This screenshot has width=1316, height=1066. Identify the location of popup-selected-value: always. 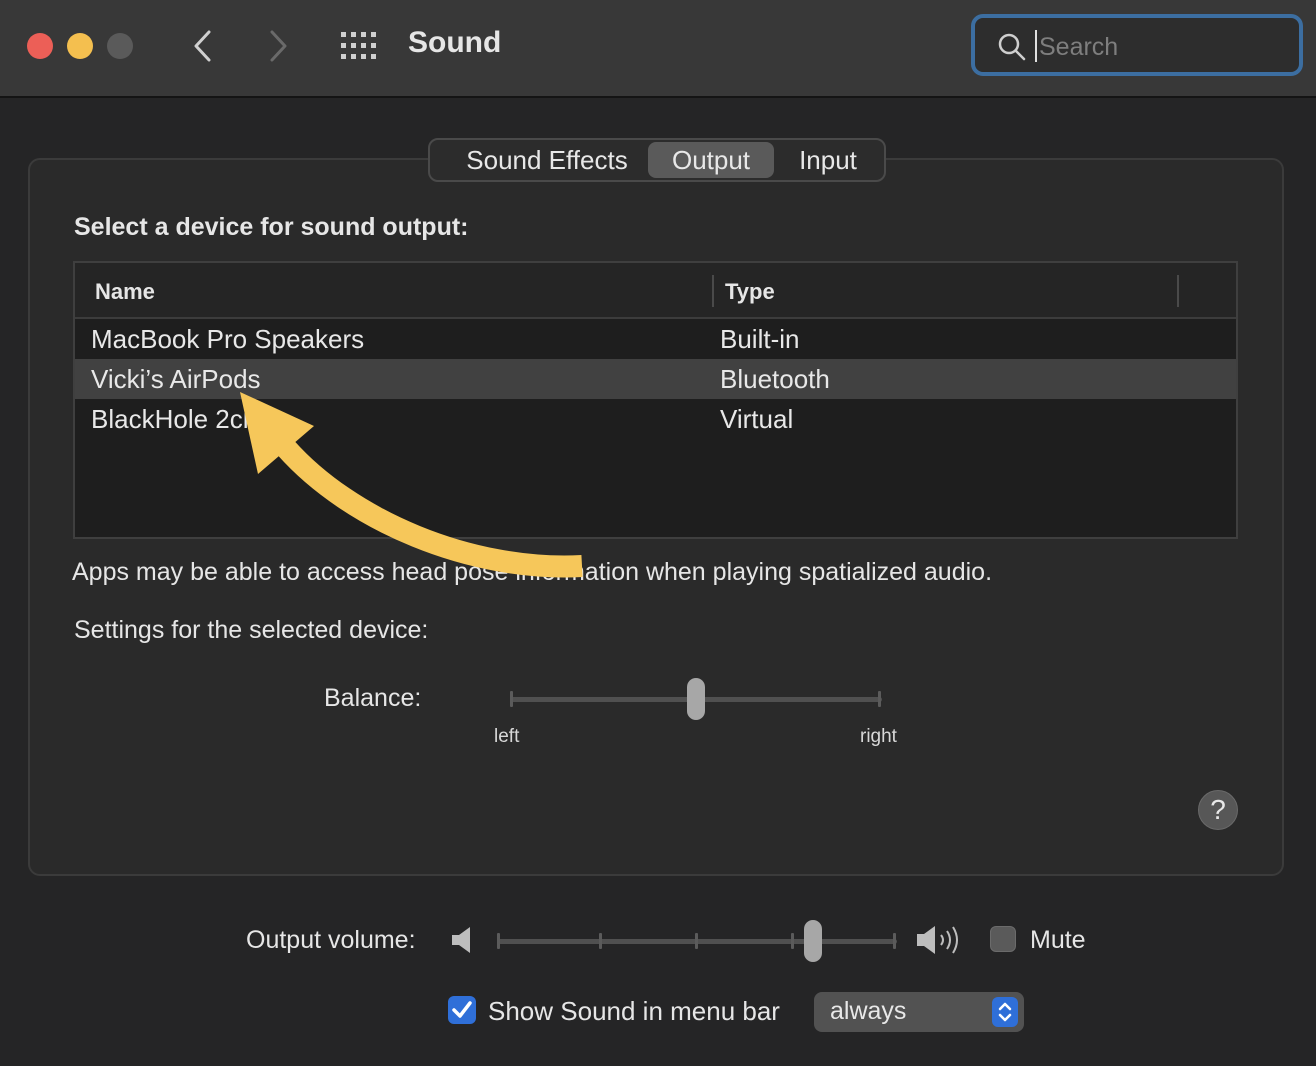
(868, 1011).